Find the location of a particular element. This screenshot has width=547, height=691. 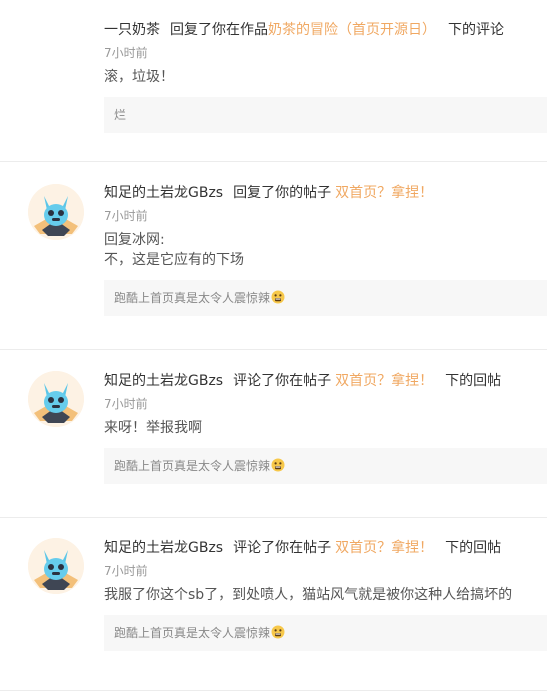

action-text: 回复了你在作品 is located at coordinates (219, 30).